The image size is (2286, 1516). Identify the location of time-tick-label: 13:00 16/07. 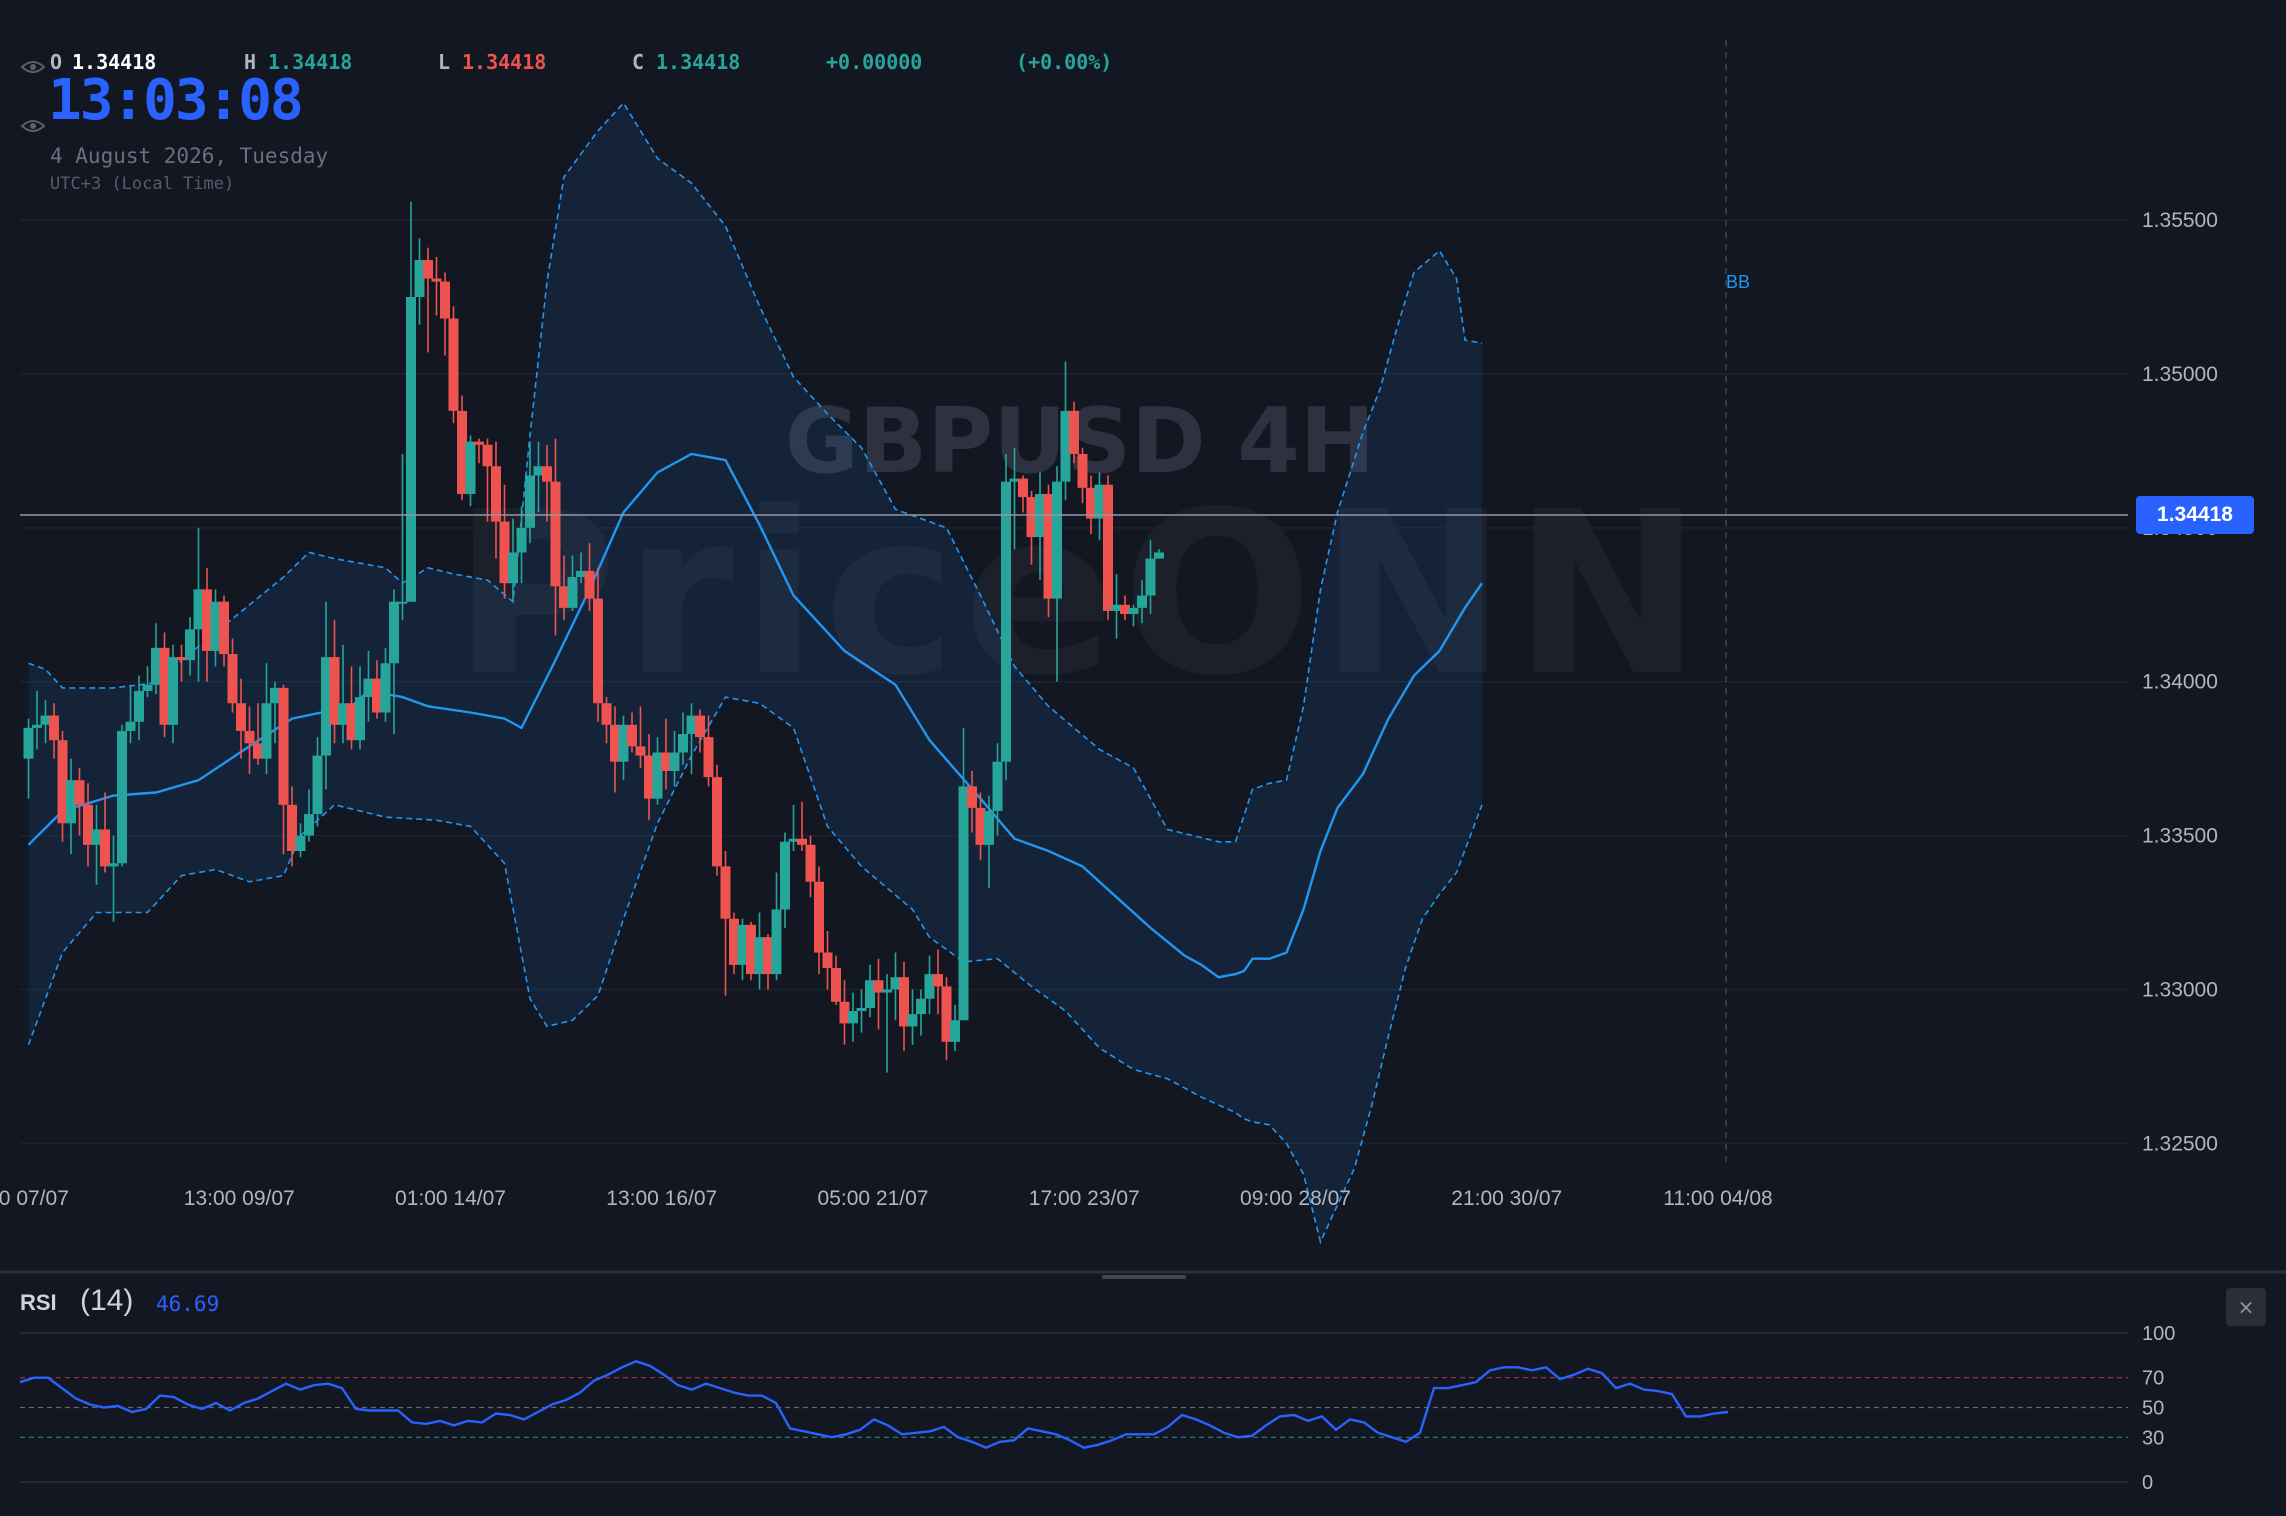
(661, 1198).